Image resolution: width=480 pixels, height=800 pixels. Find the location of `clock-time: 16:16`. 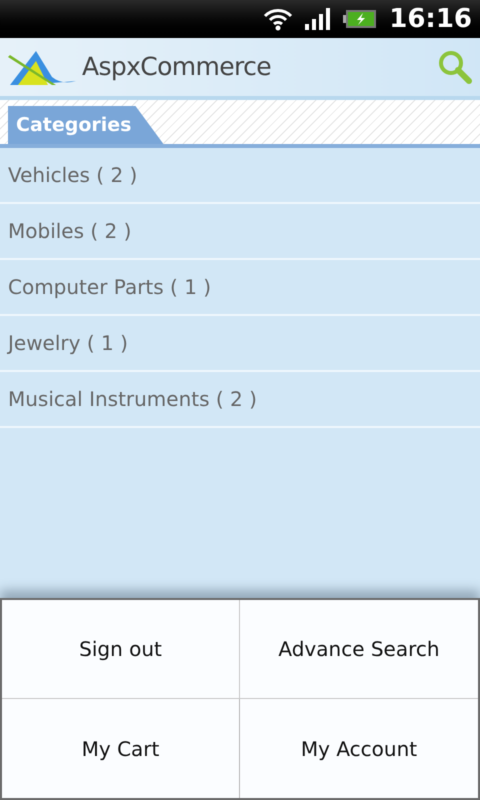

clock-time: 16:16 is located at coordinates (430, 19).